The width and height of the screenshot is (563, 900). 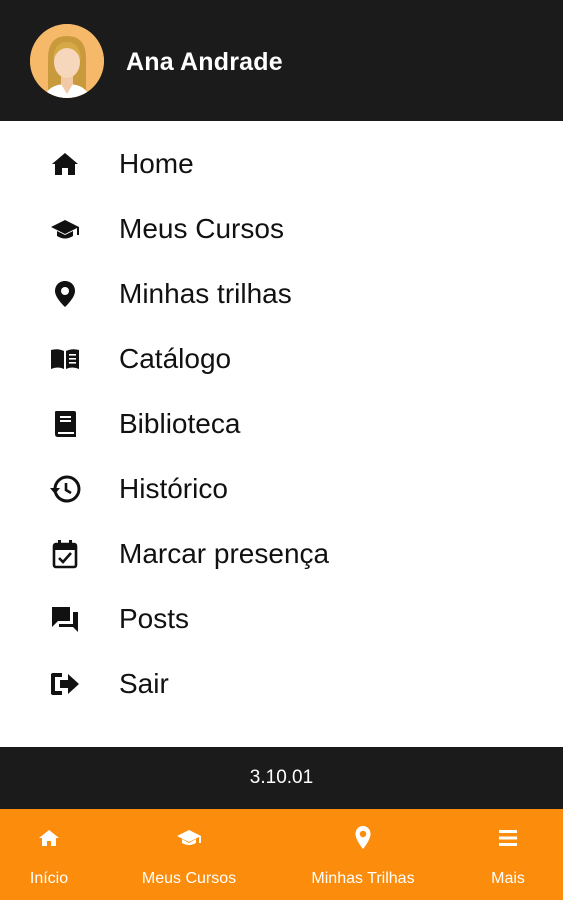 What do you see at coordinates (65, 424) in the screenshot?
I see `book-icon` at bounding box center [65, 424].